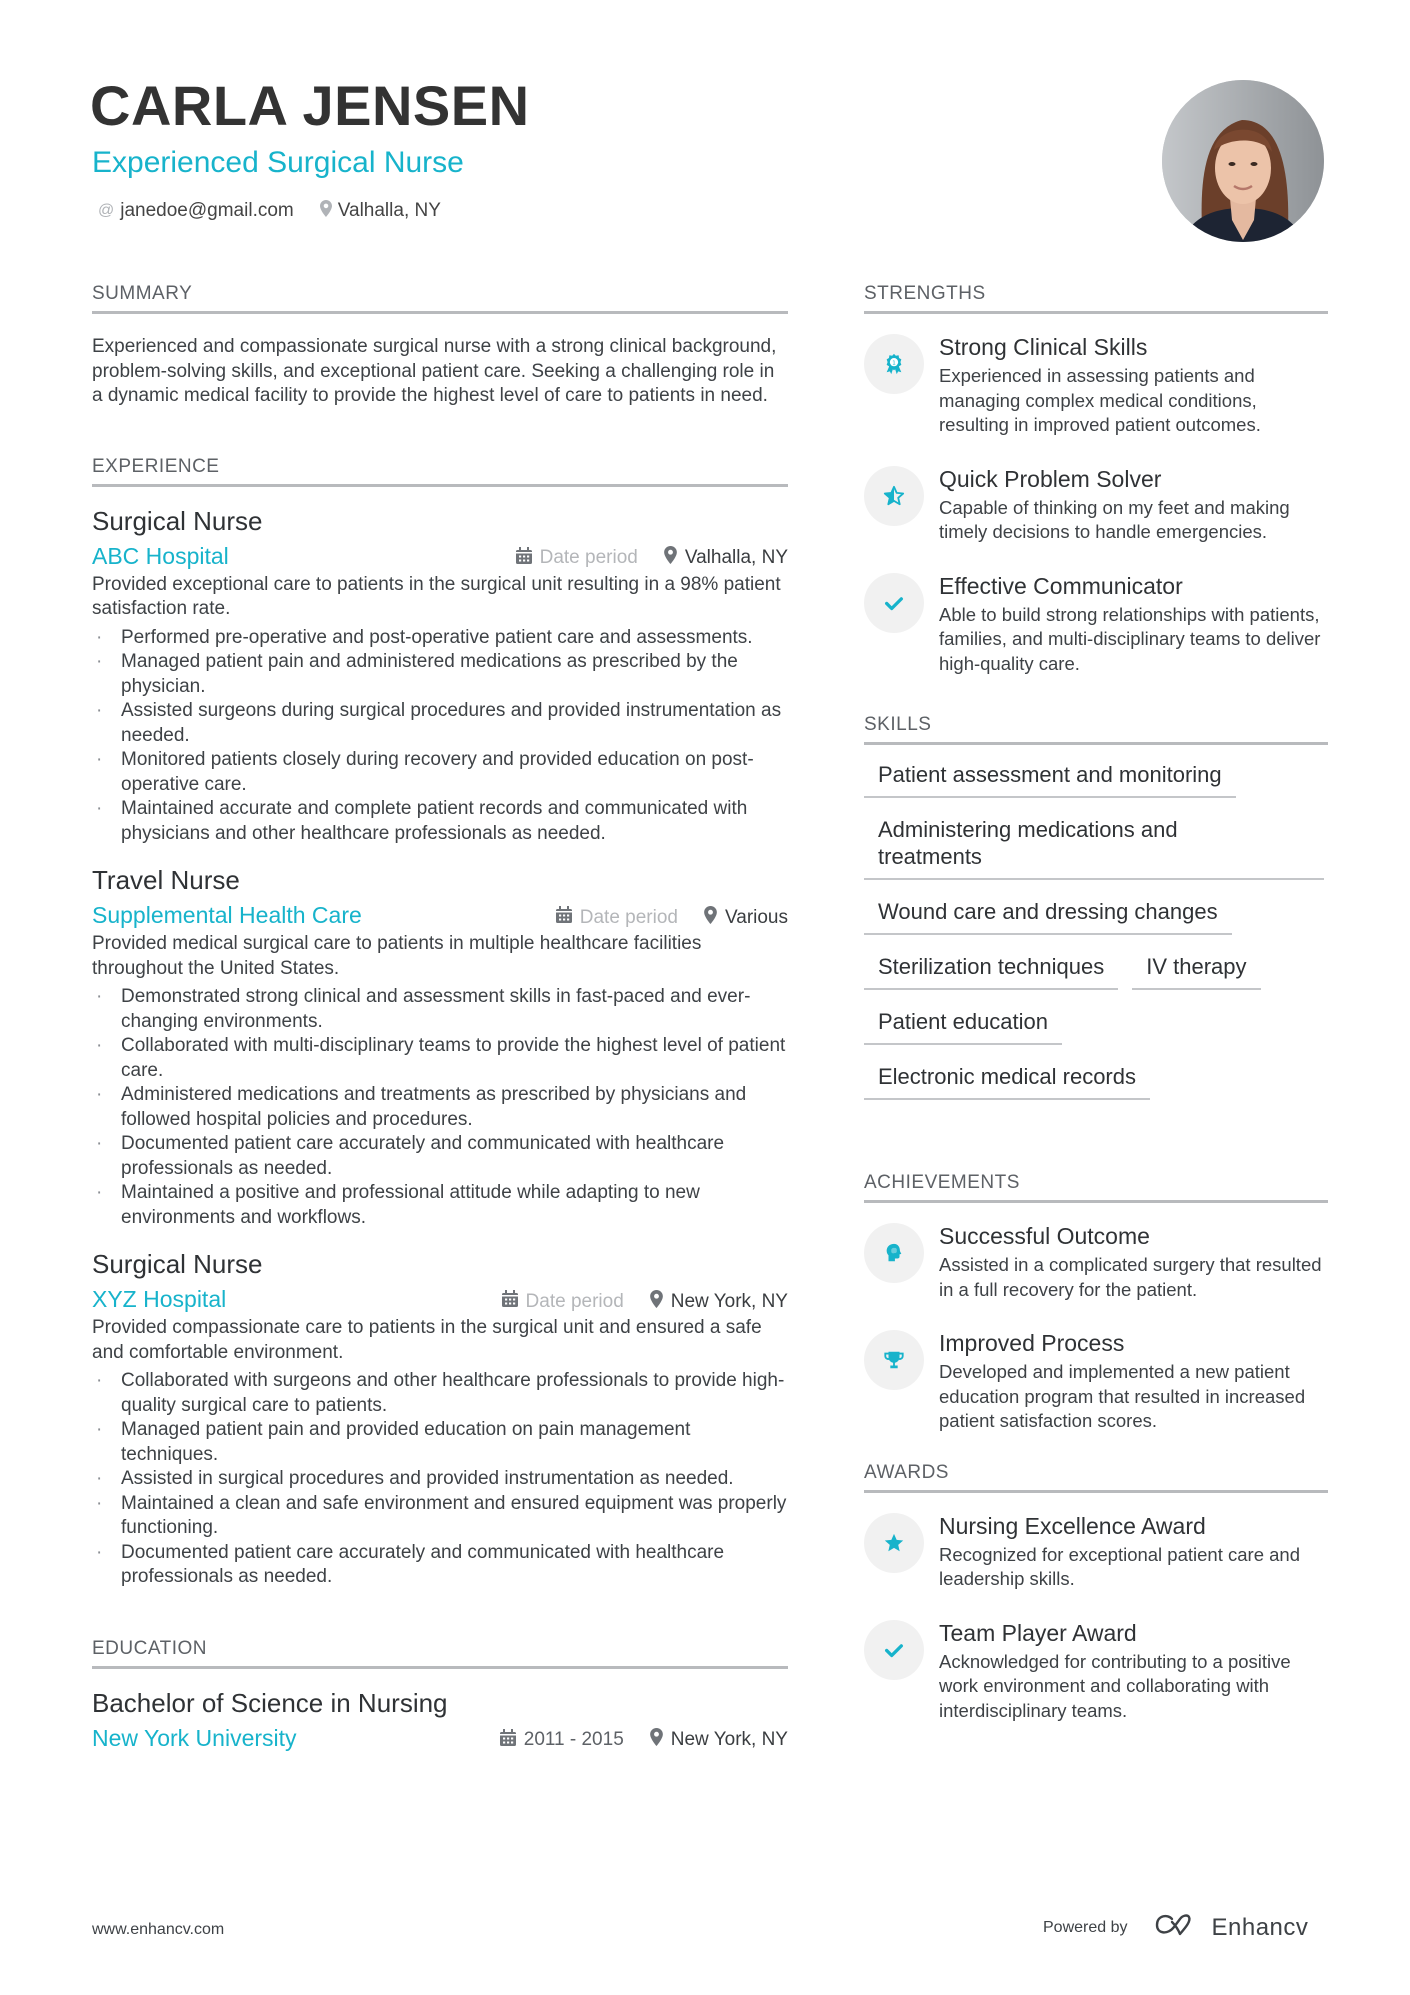 The image size is (1410, 1995). I want to click on skill-tag: Sterilization techniques, so click(991, 971).